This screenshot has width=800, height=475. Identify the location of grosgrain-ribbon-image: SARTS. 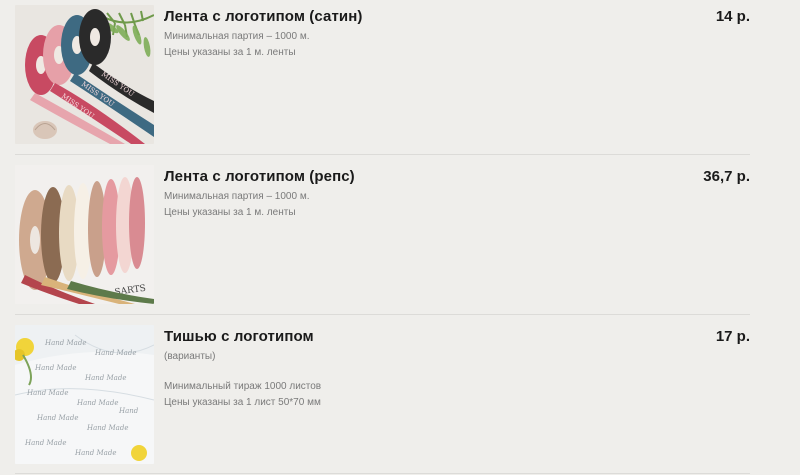
(84, 234).